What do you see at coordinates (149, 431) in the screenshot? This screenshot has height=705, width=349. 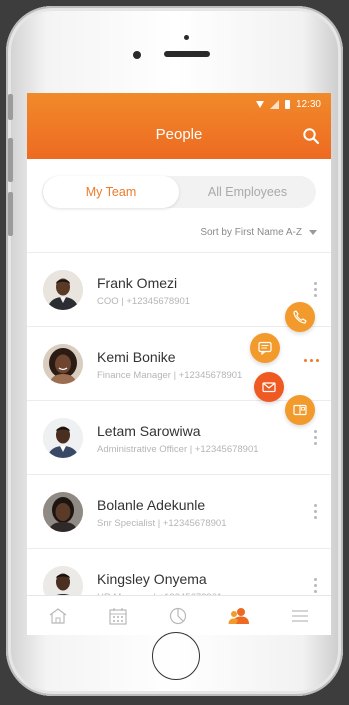 I see `person-name: Letam Sarowiwa` at bounding box center [149, 431].